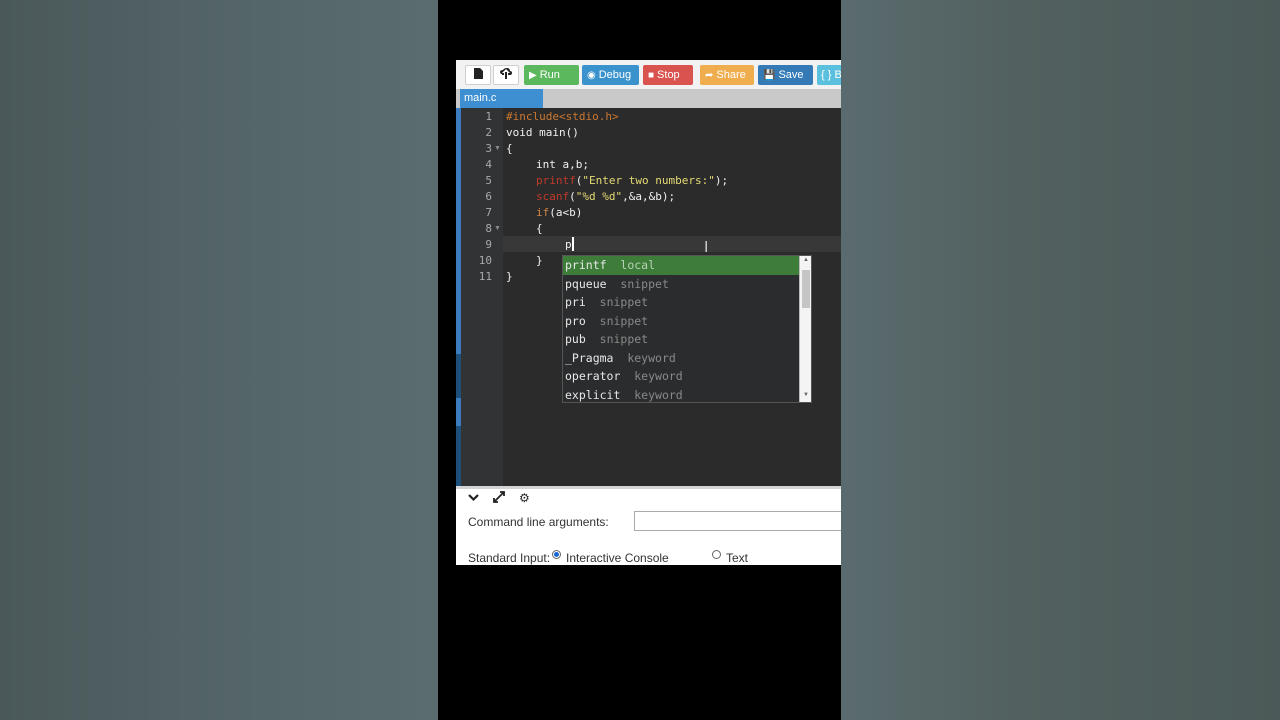 The image size is (1280, 720). Describe the element at coordinates (488, 164) in the screenshot. I see `line-number: 4` at that location.